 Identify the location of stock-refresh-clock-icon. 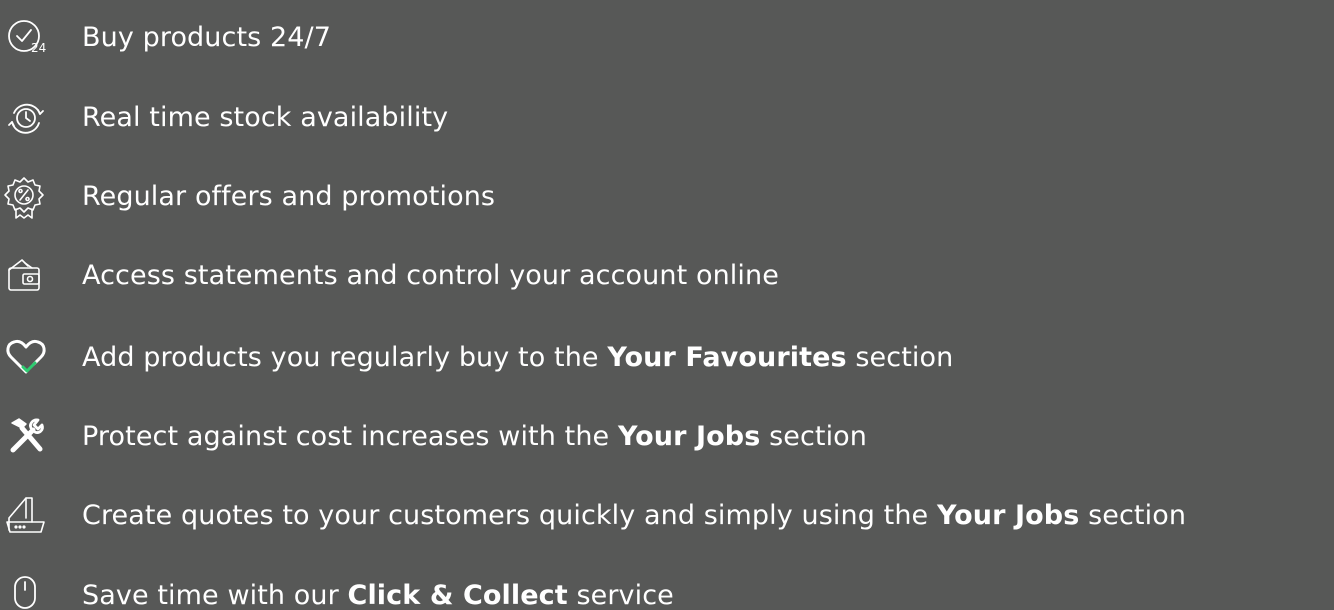
(26, 118).